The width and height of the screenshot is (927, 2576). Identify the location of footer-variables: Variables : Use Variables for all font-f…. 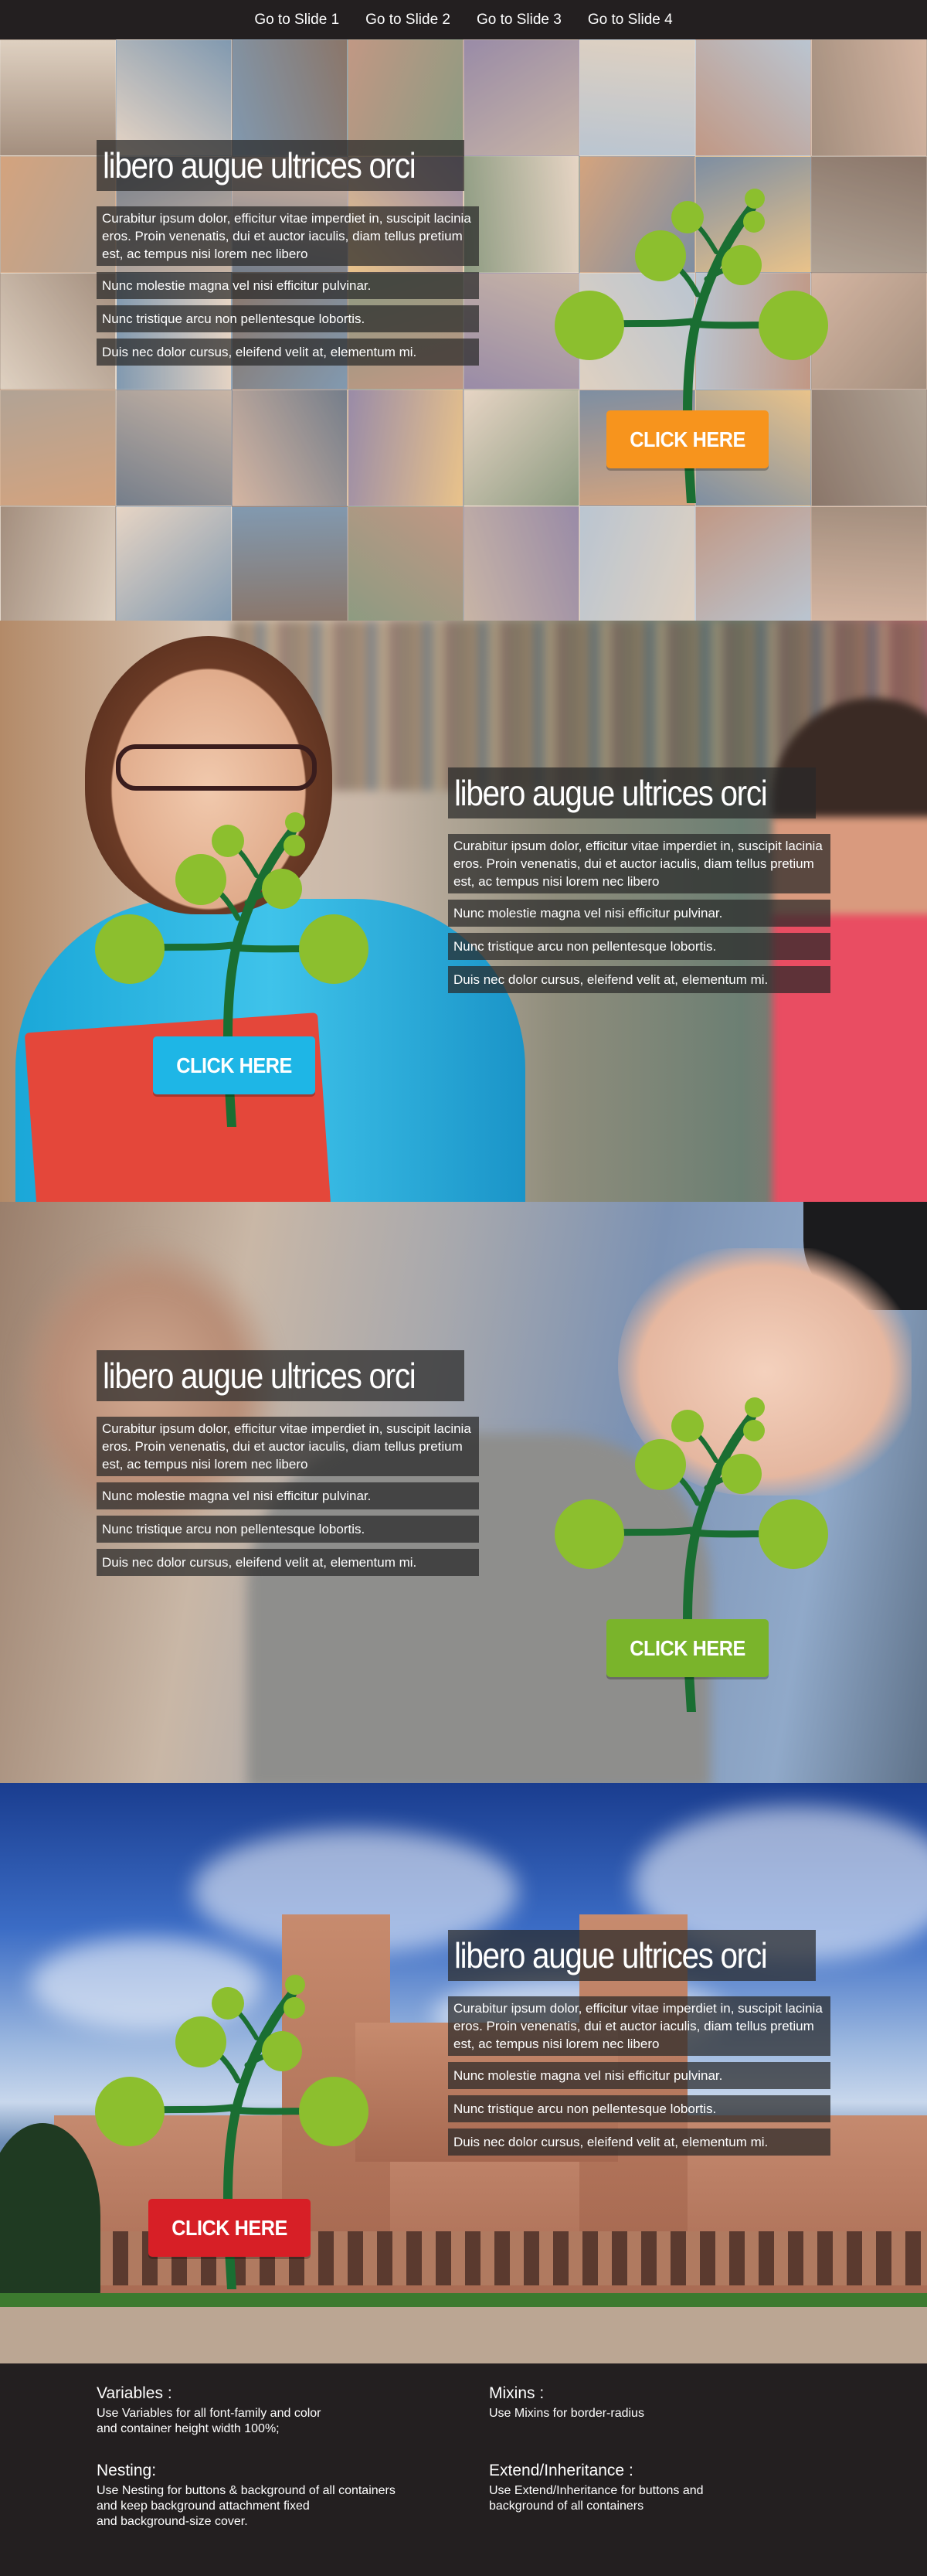
(278, 2410).